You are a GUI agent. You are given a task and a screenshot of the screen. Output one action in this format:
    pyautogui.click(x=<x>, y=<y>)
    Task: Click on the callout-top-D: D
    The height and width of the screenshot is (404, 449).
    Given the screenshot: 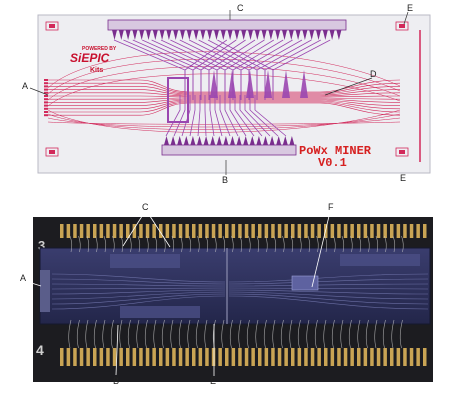 What is the action you would take?
    pyautogui.click(x=373, y=74)
    